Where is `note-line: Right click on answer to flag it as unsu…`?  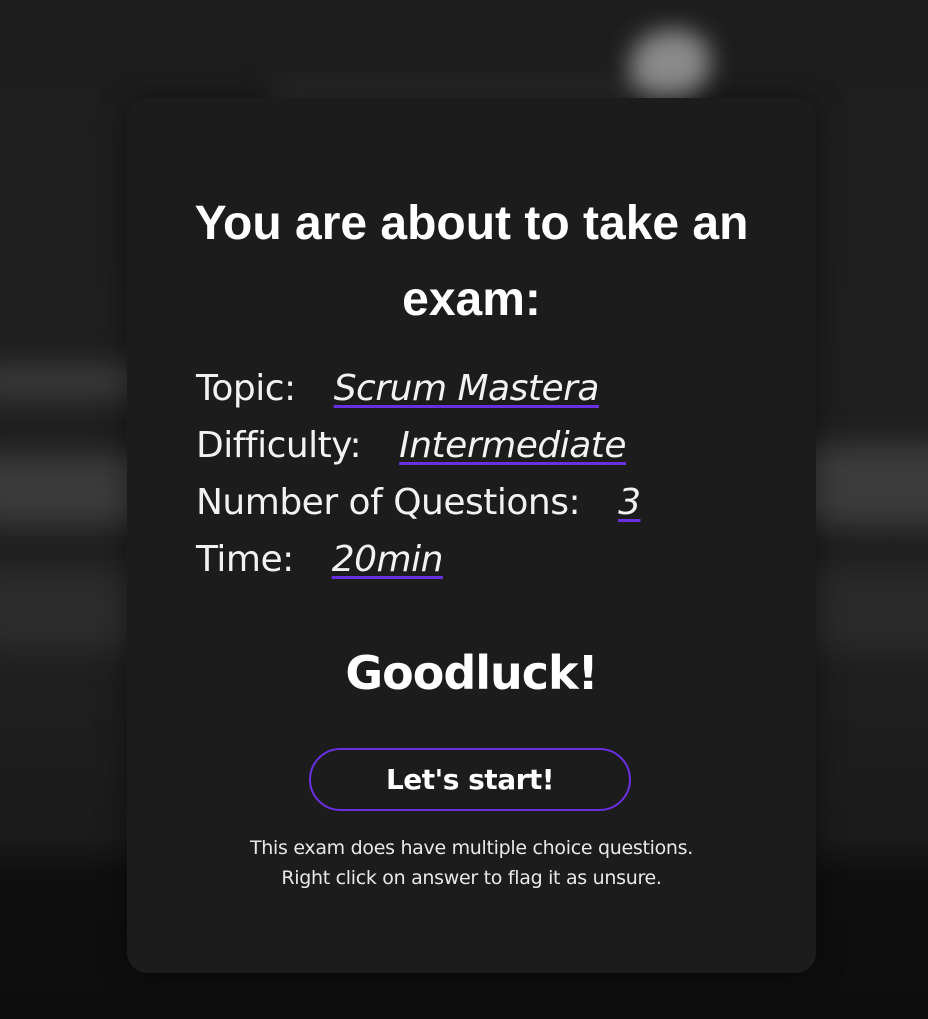 note-line: Right click on answer to flag it as unsu… is located at coordinates (471, 878).